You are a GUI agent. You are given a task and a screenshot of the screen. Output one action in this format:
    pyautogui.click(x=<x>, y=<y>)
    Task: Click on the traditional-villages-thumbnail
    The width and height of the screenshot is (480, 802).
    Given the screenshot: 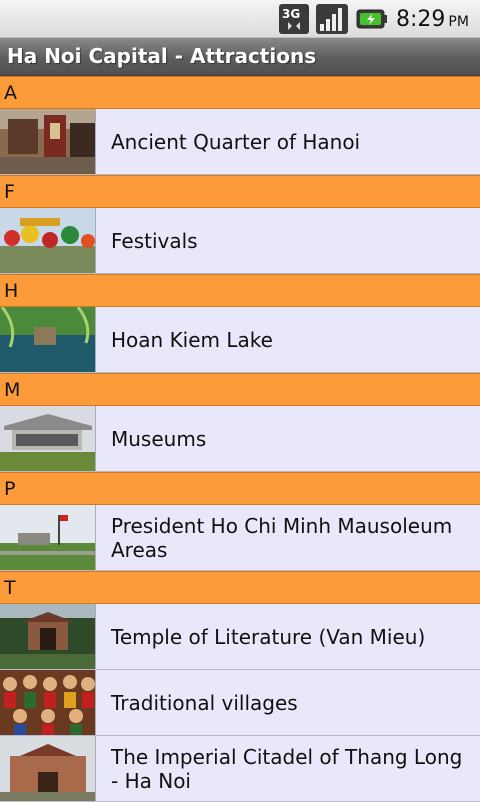 What is the action you would take?
    pyautogui.click(x=48, y=702)
    